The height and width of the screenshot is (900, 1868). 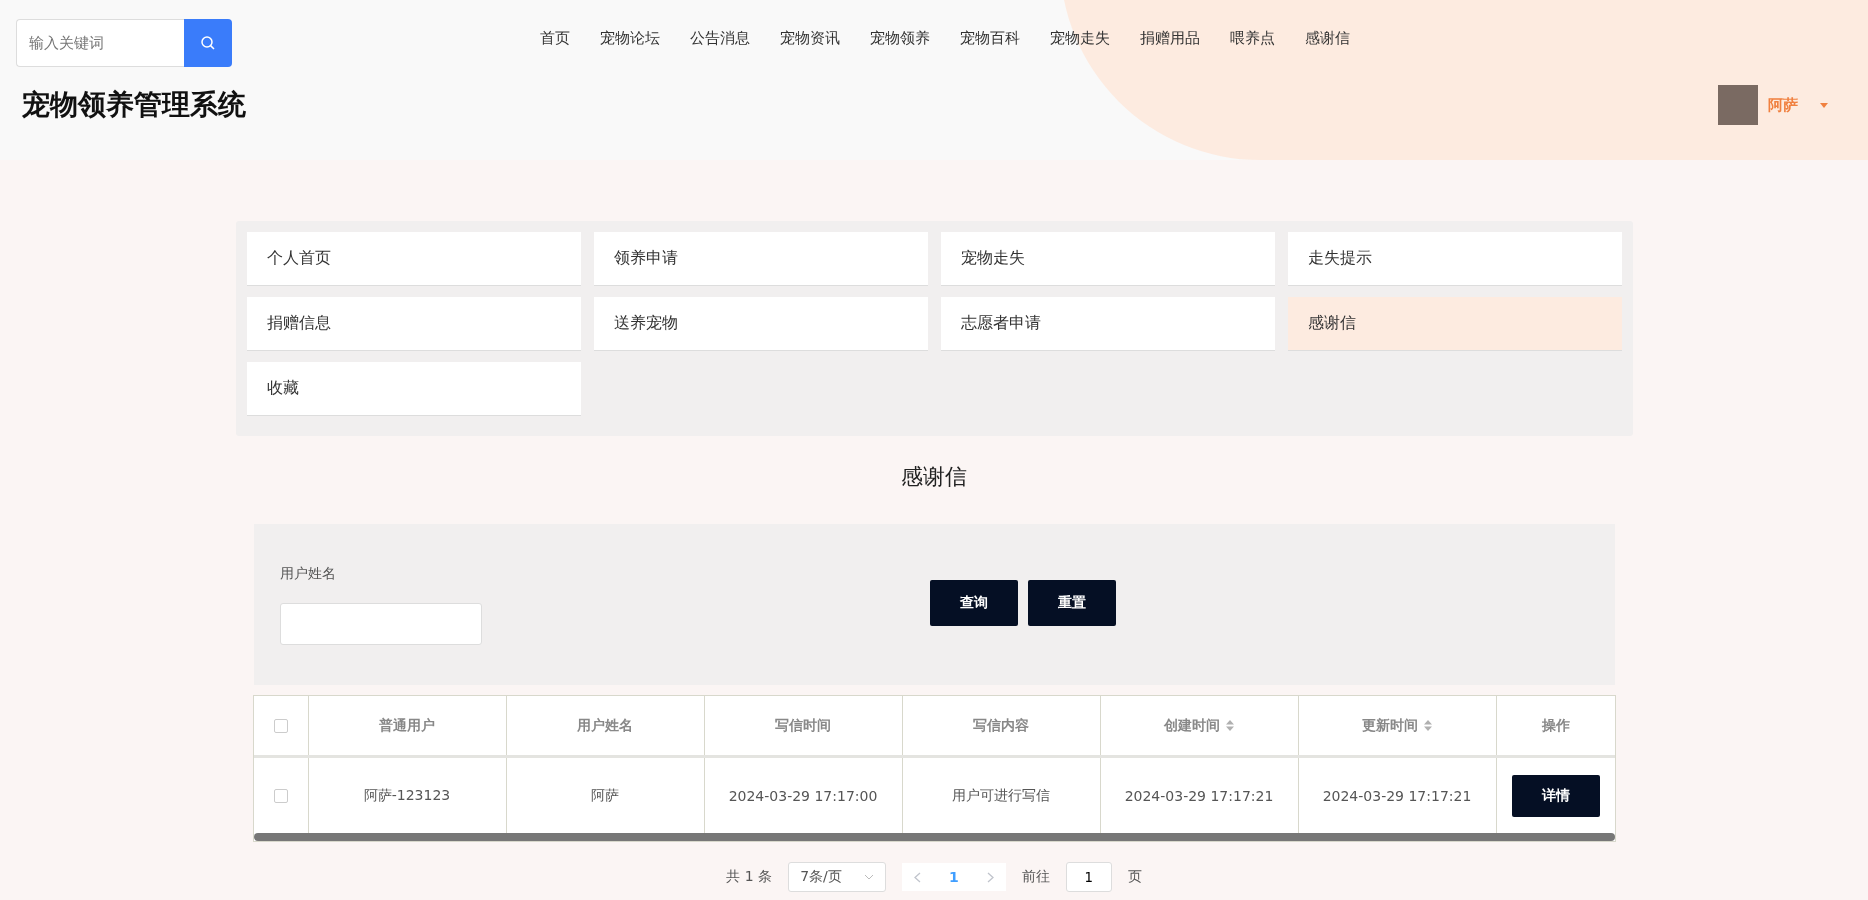 What do you see at coordinates (1454, 324) in the screenshot?
I see `menu-item: 感谢信` at bounding box center [1454, 324].